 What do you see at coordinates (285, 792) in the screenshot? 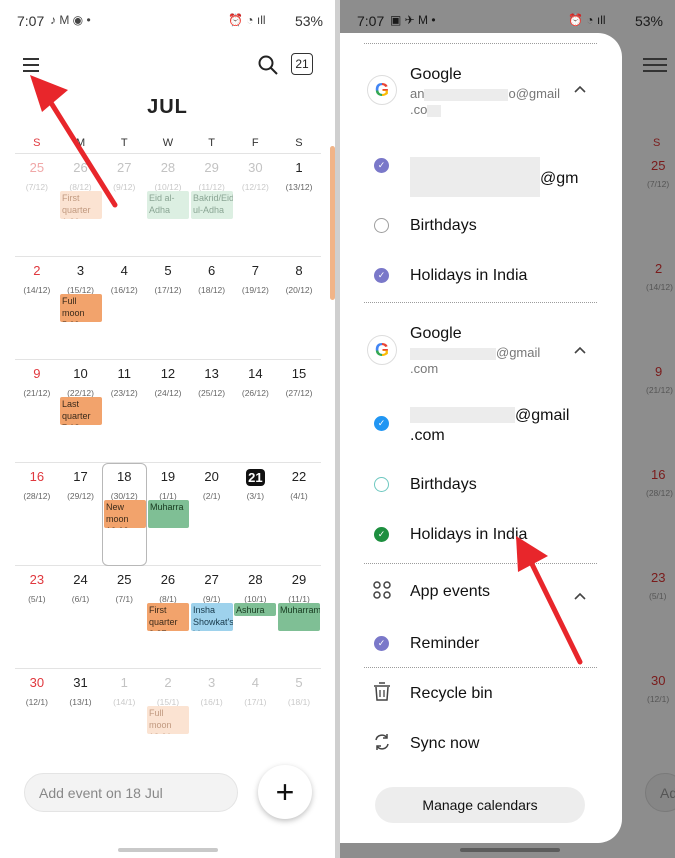
I see `add-event-button: +` at bounding box center [285, 792].